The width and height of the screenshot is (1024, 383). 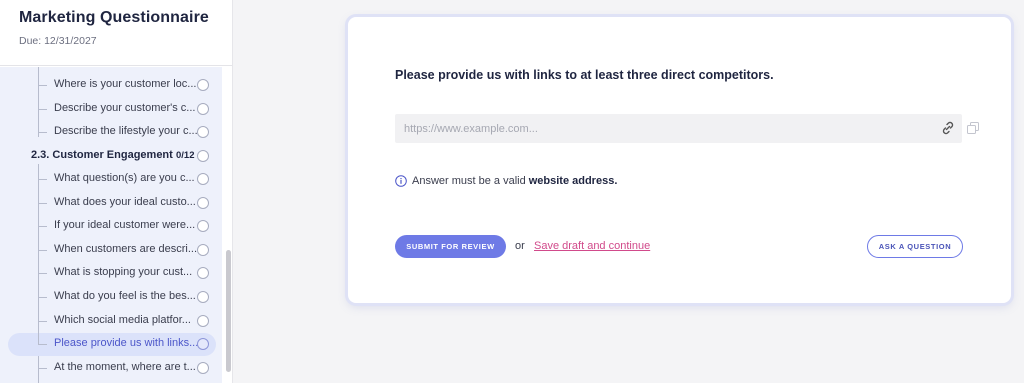 What do you see at coordinates (915, 246) in the screenshot?
I see `ask-question-button: ASK A QUESTION` at bounding box center [915, 246].